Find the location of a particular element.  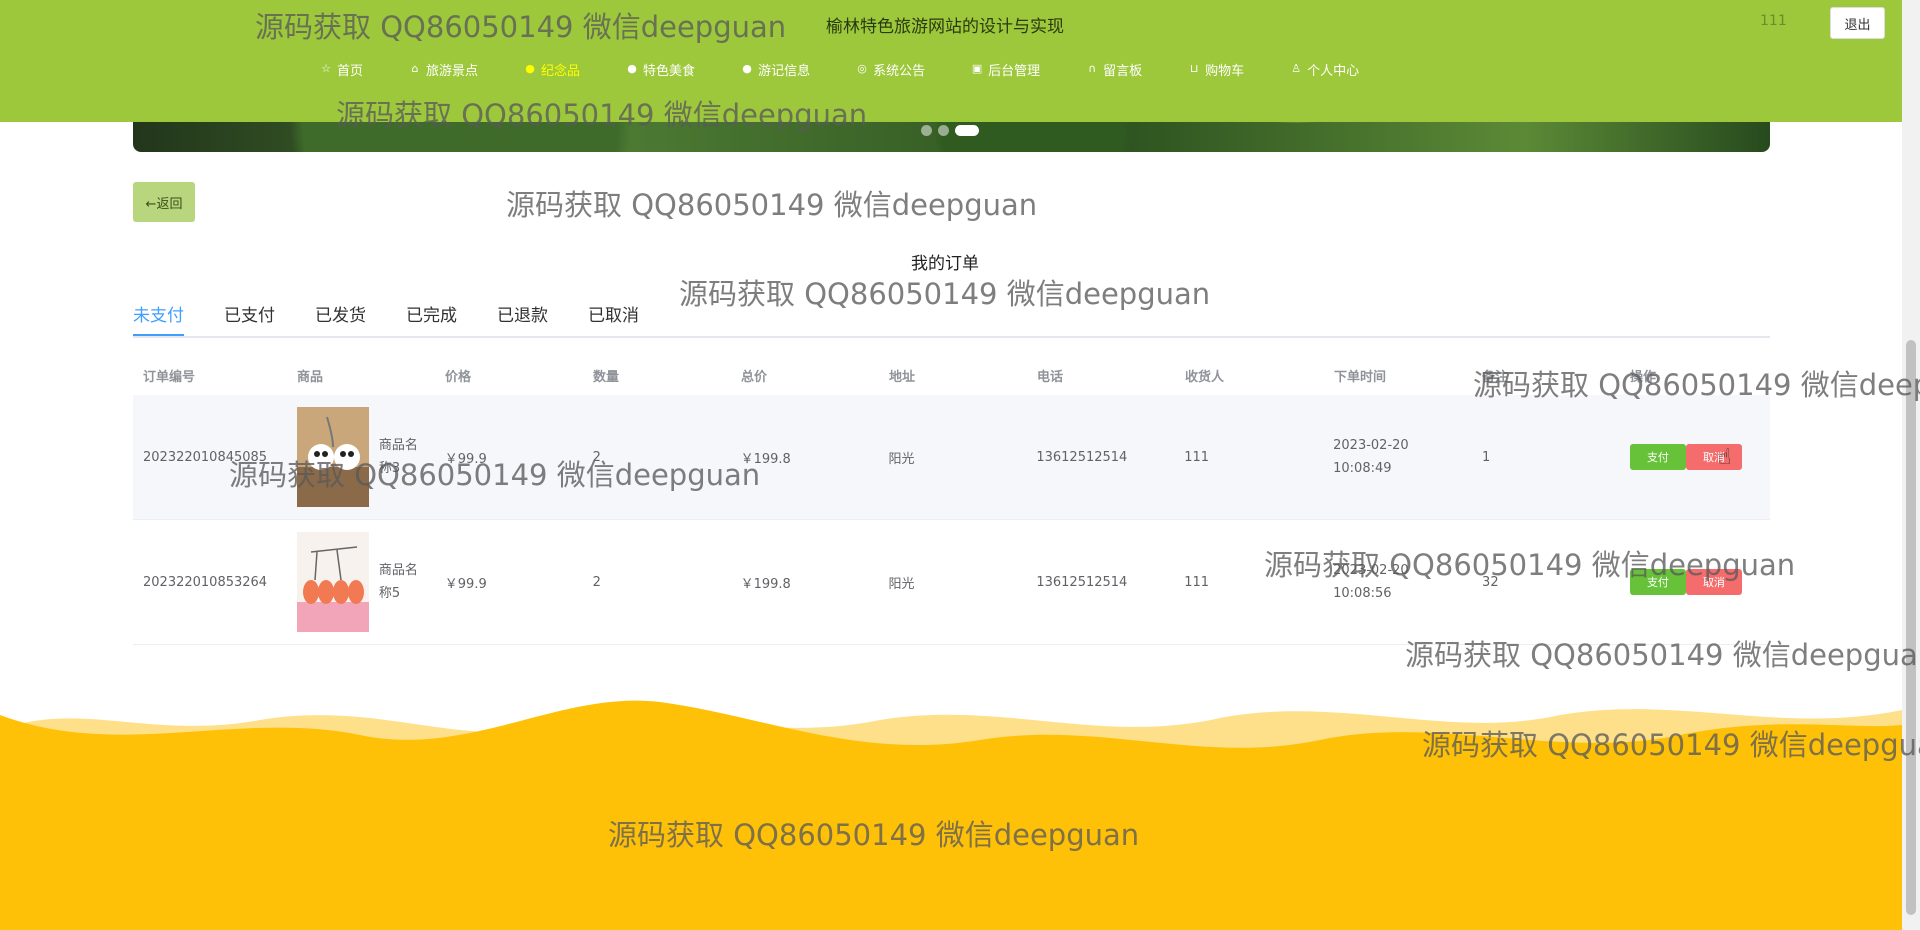

nav-label: 留言板 is located at coordinates (1123, 71).